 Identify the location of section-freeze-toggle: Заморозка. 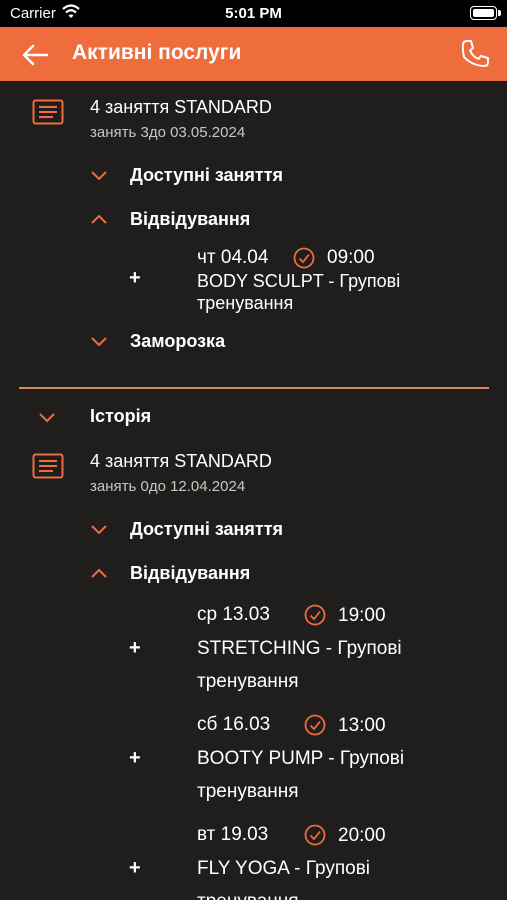
(177, 341).